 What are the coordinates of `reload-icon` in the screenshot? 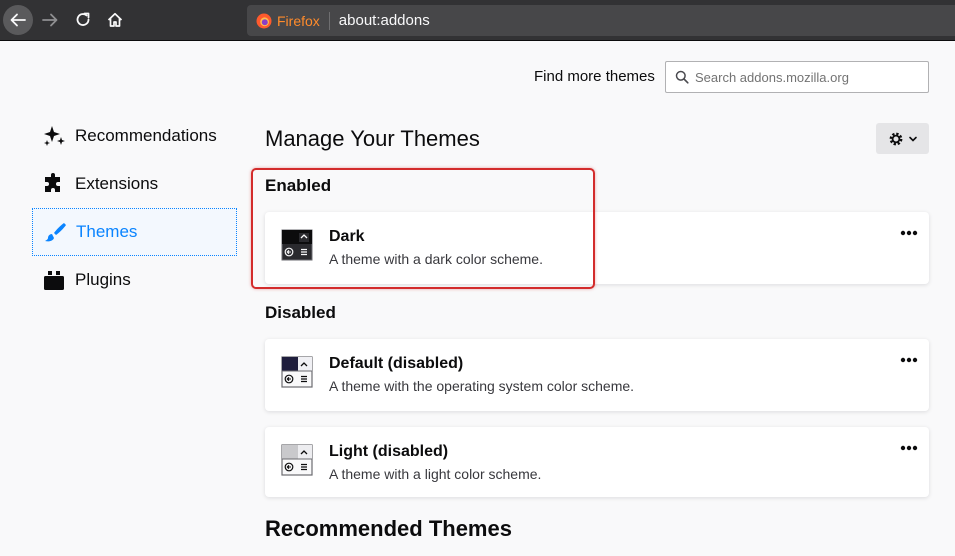 It's located at (83, 19).